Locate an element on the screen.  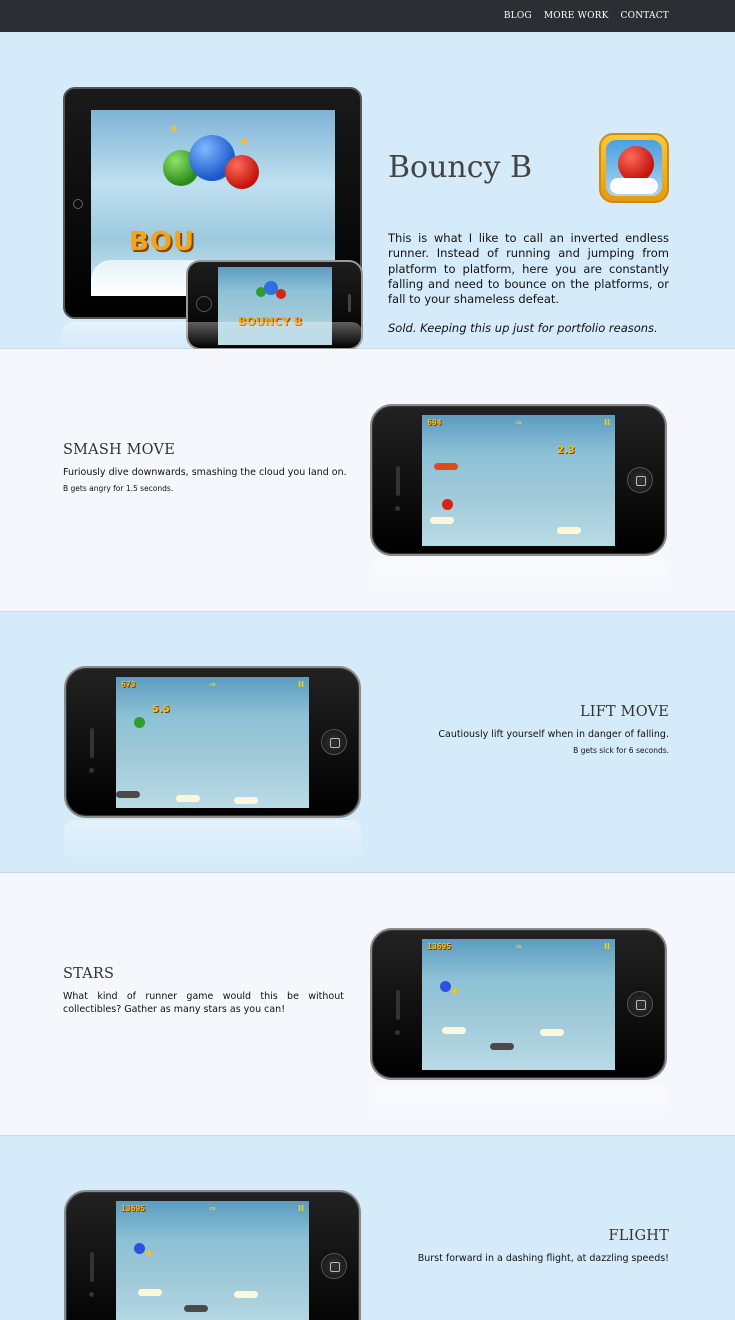
smashed-cloud is located at coordinates (446, 466).